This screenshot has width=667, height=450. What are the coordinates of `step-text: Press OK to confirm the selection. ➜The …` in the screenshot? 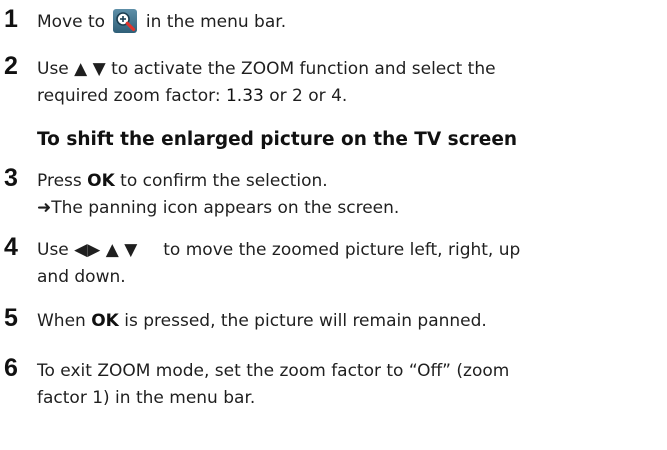 It's located at (351, 195).